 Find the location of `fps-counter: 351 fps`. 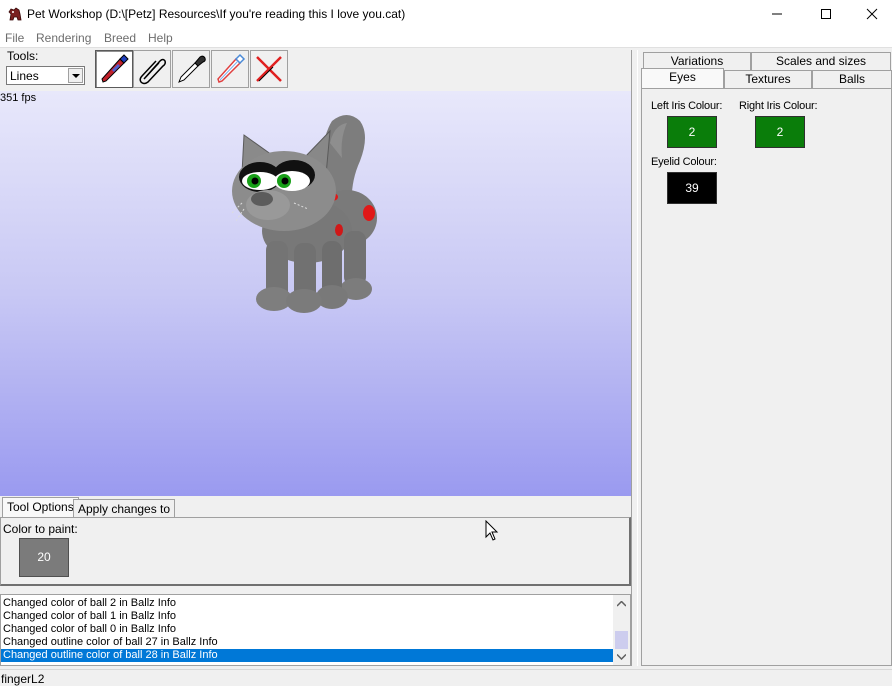

fps-counter: 351 fps is located at coordinates (18, 98).